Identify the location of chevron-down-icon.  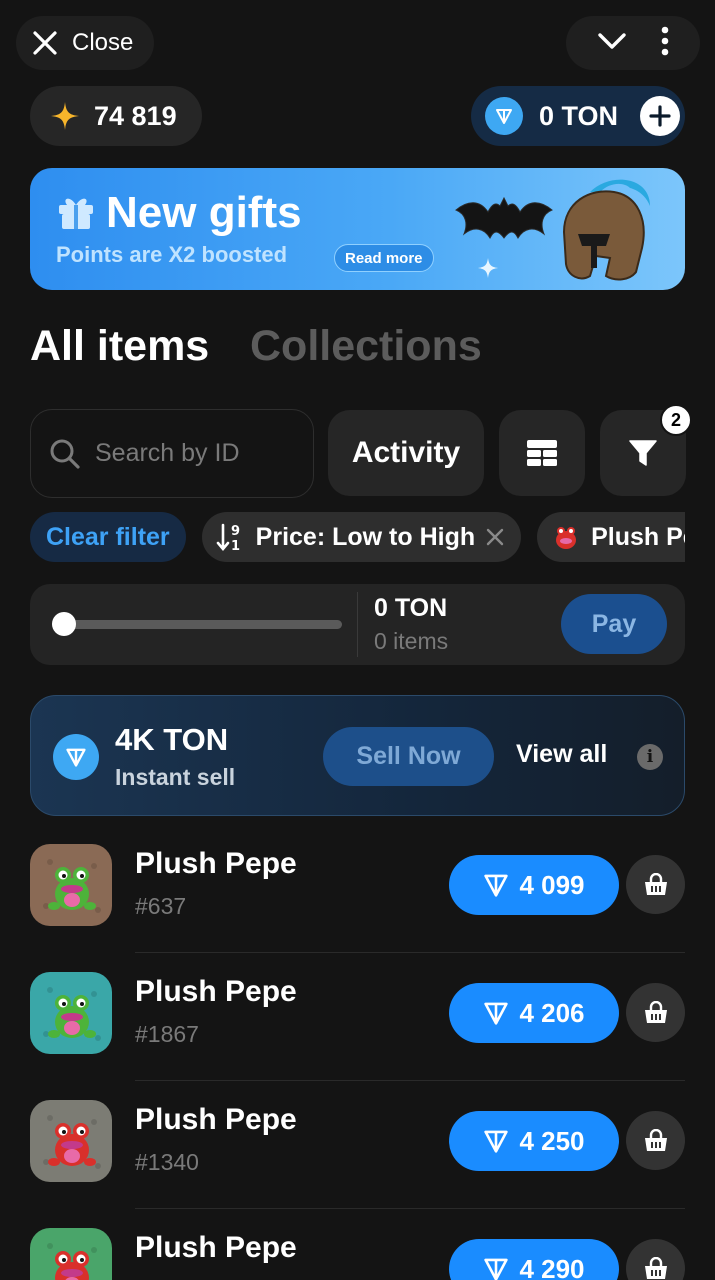
(612, 43).